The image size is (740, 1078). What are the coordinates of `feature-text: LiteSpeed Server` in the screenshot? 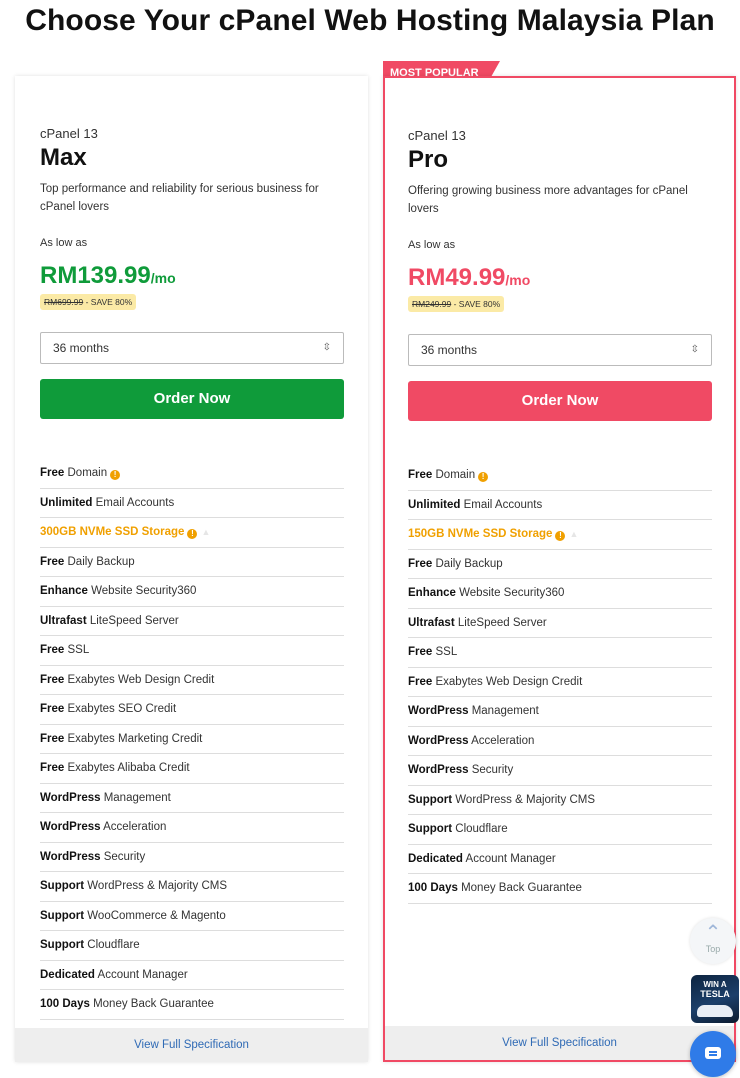 It's located at (500, 622).